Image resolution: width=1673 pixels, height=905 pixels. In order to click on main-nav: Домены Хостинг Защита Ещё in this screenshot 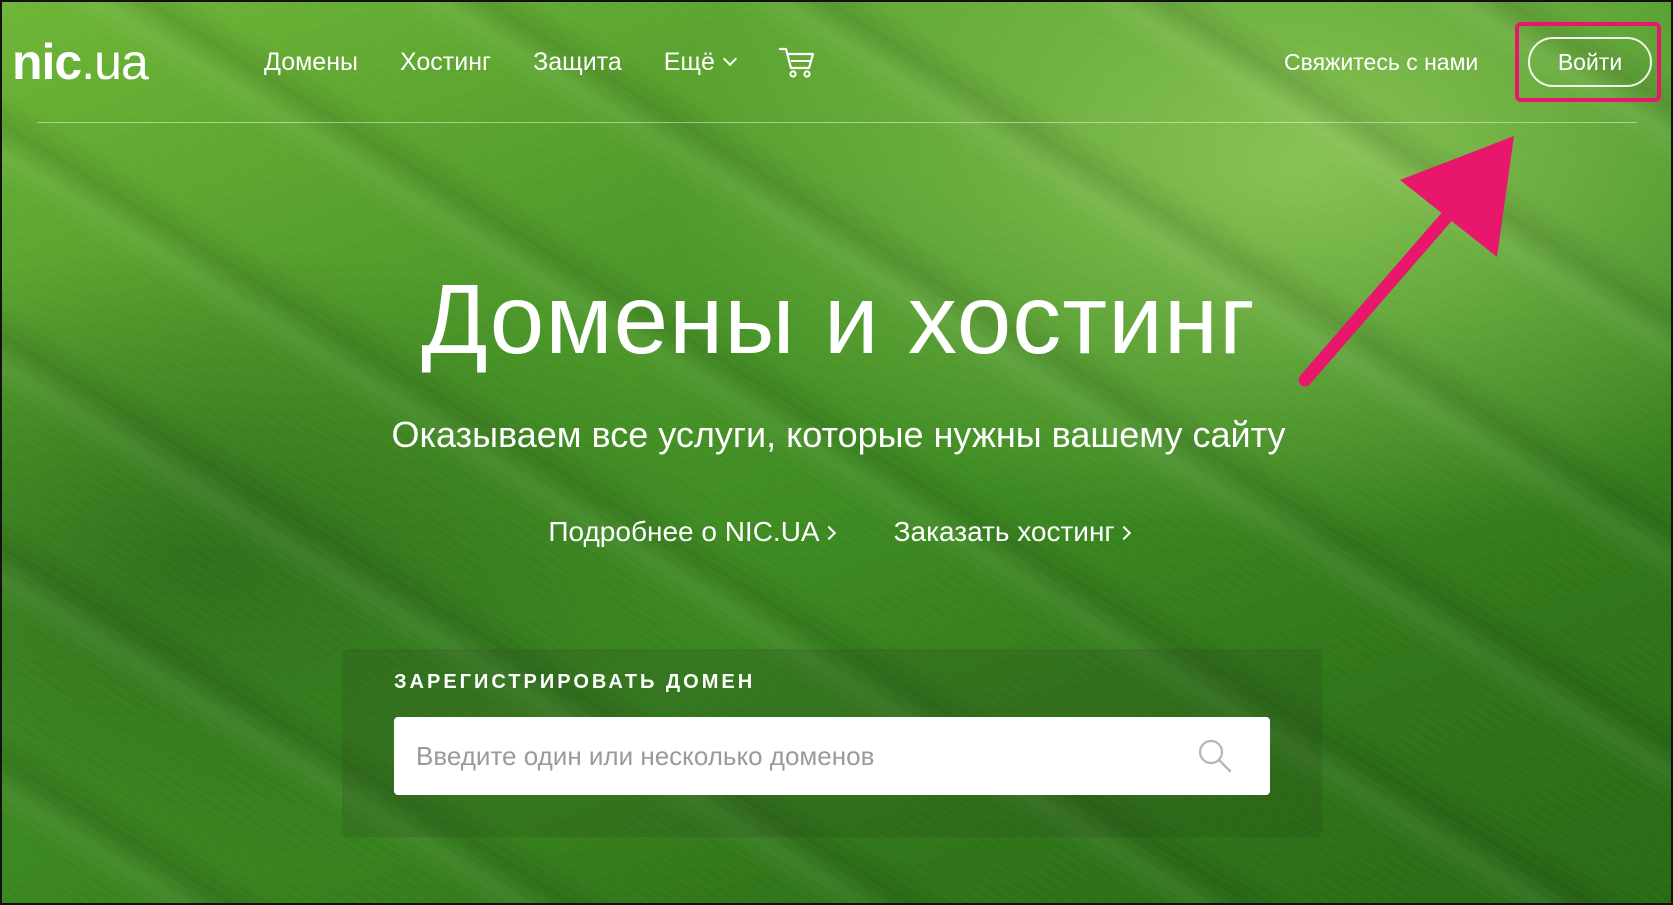, I will do `click(540, 62)`.